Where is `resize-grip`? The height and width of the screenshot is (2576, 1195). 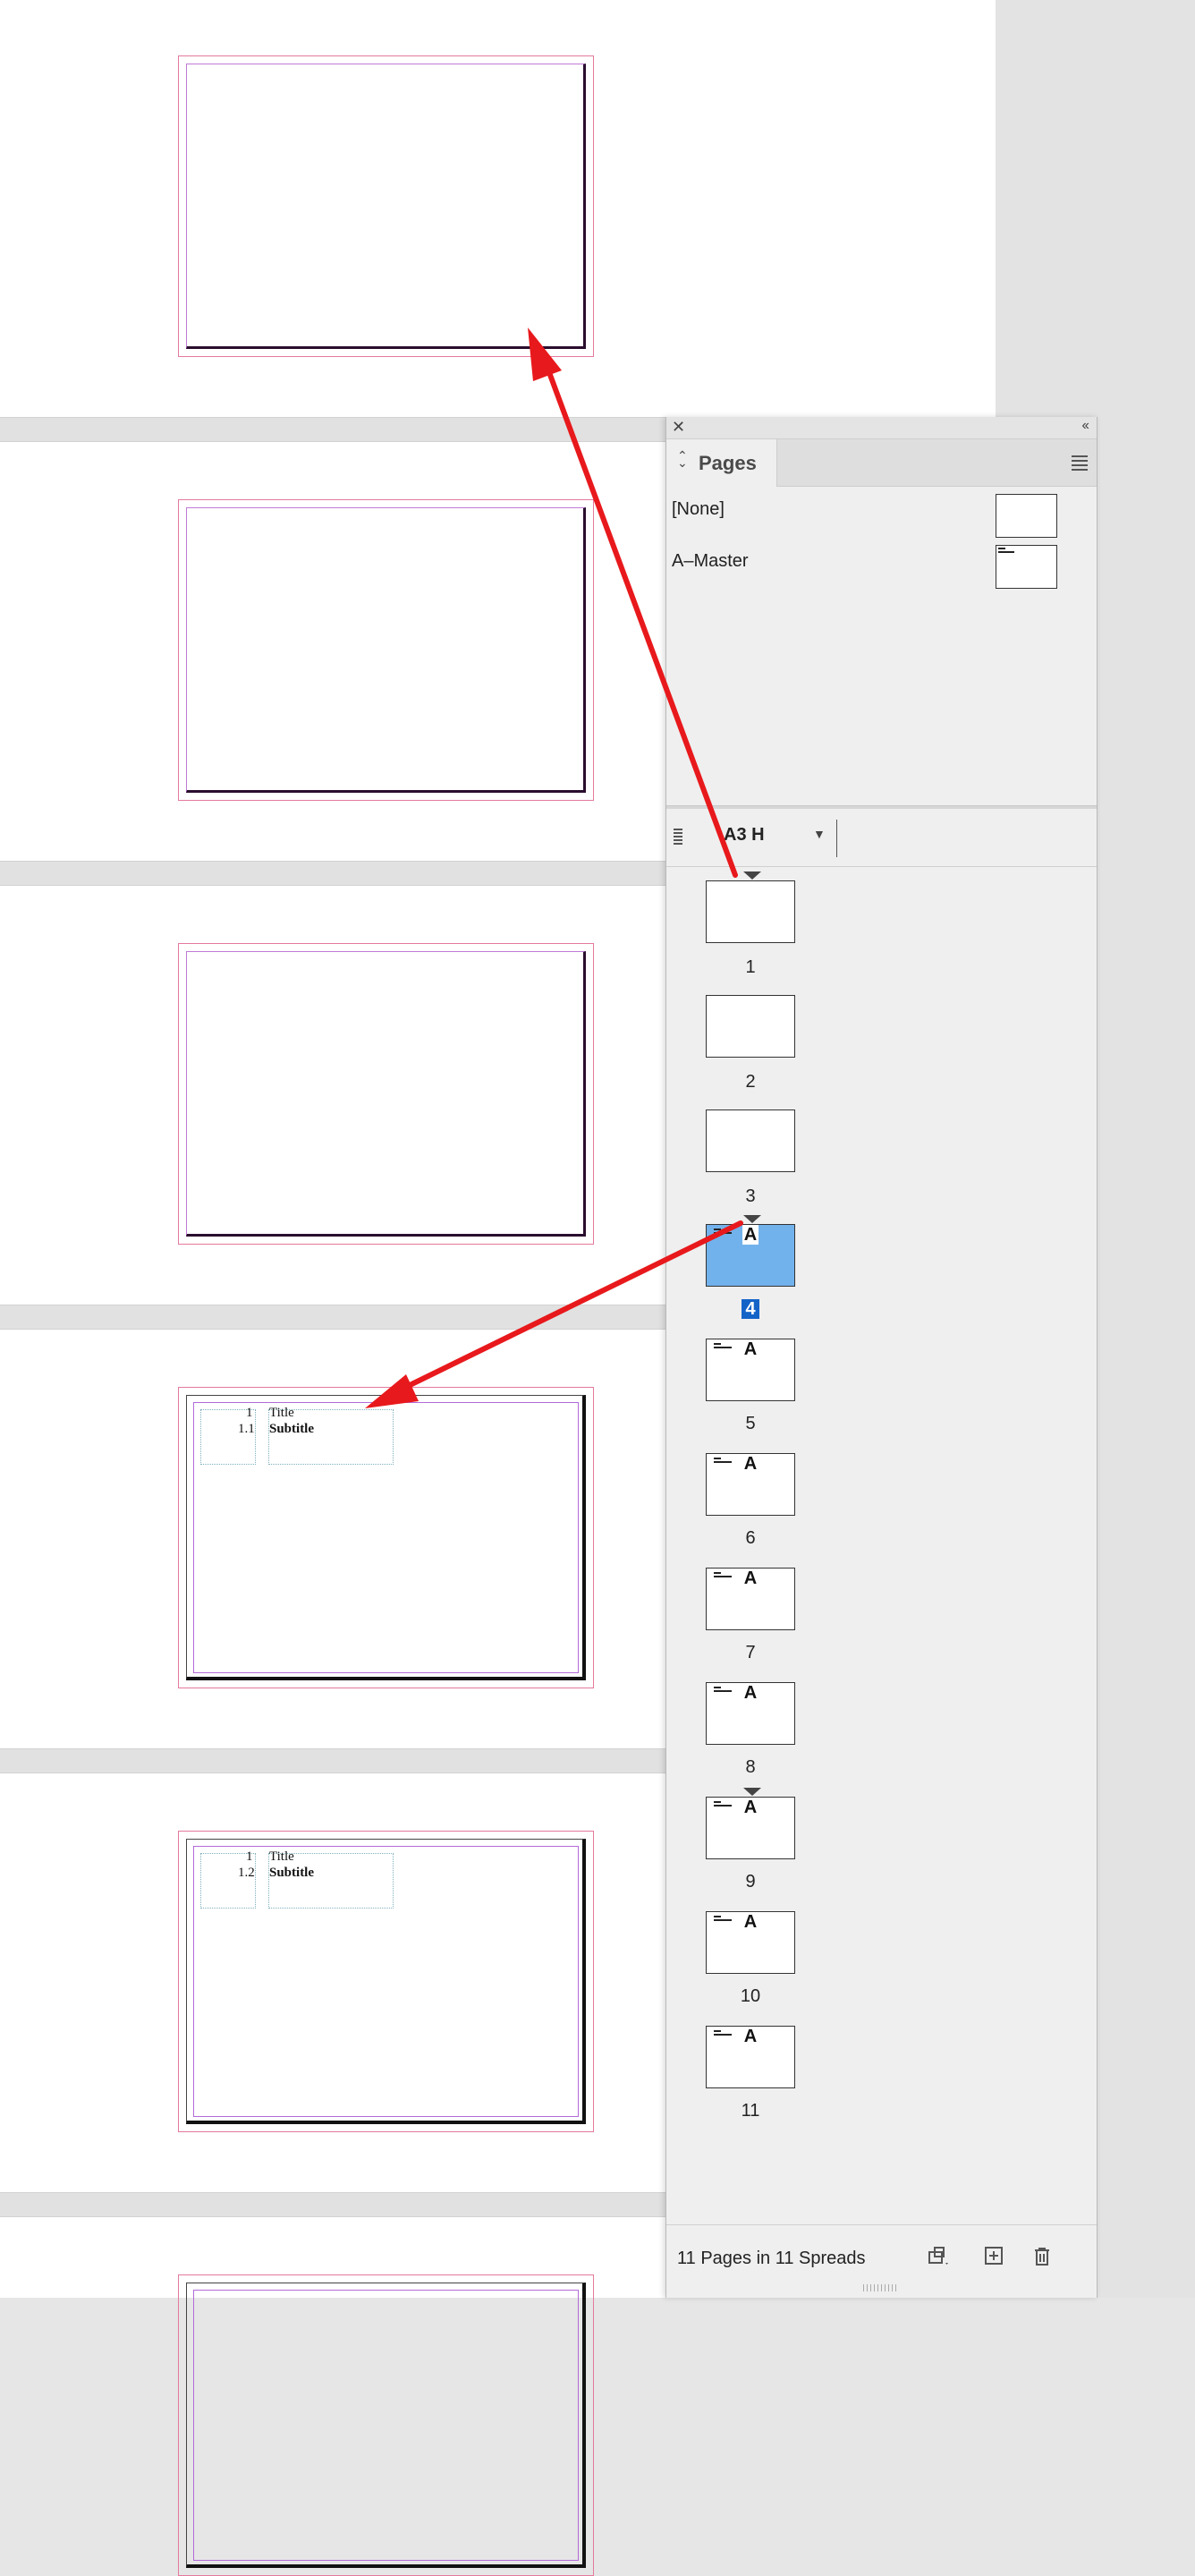 resize-grip is located at coordinates (881, 2287).